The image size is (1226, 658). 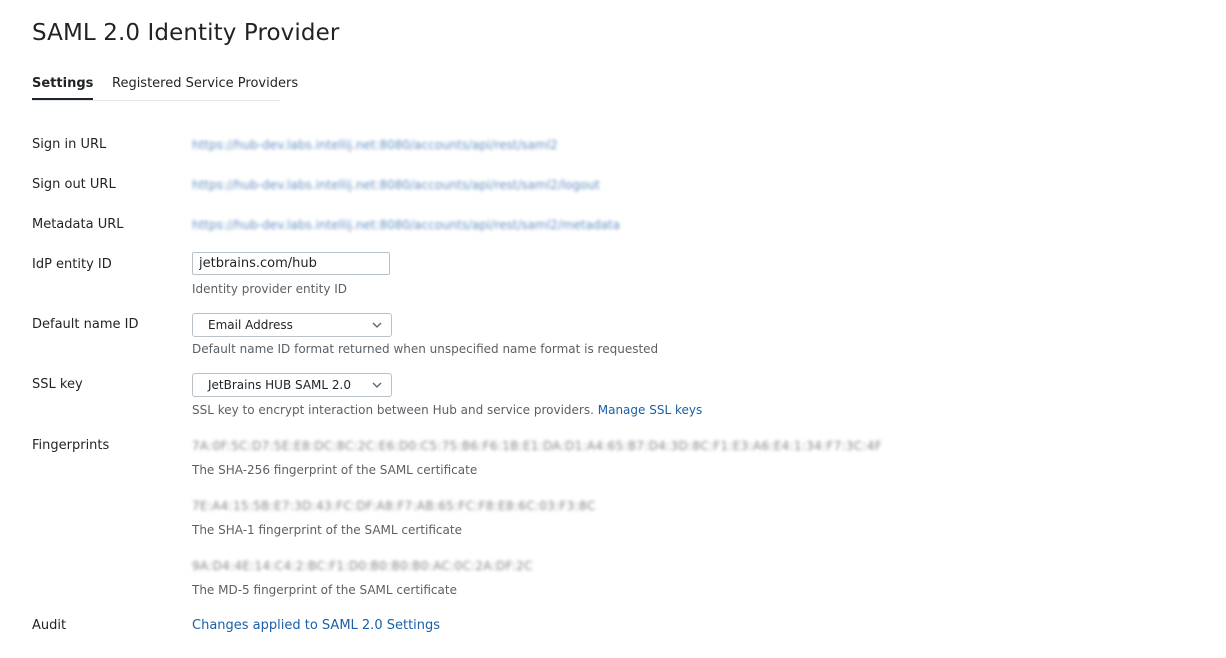 What do you see at coordinates (270, 289) in the screenshot?
I see `idp-entity-id-hint: Identity provider entity ID` at bounding box center [270, 289].